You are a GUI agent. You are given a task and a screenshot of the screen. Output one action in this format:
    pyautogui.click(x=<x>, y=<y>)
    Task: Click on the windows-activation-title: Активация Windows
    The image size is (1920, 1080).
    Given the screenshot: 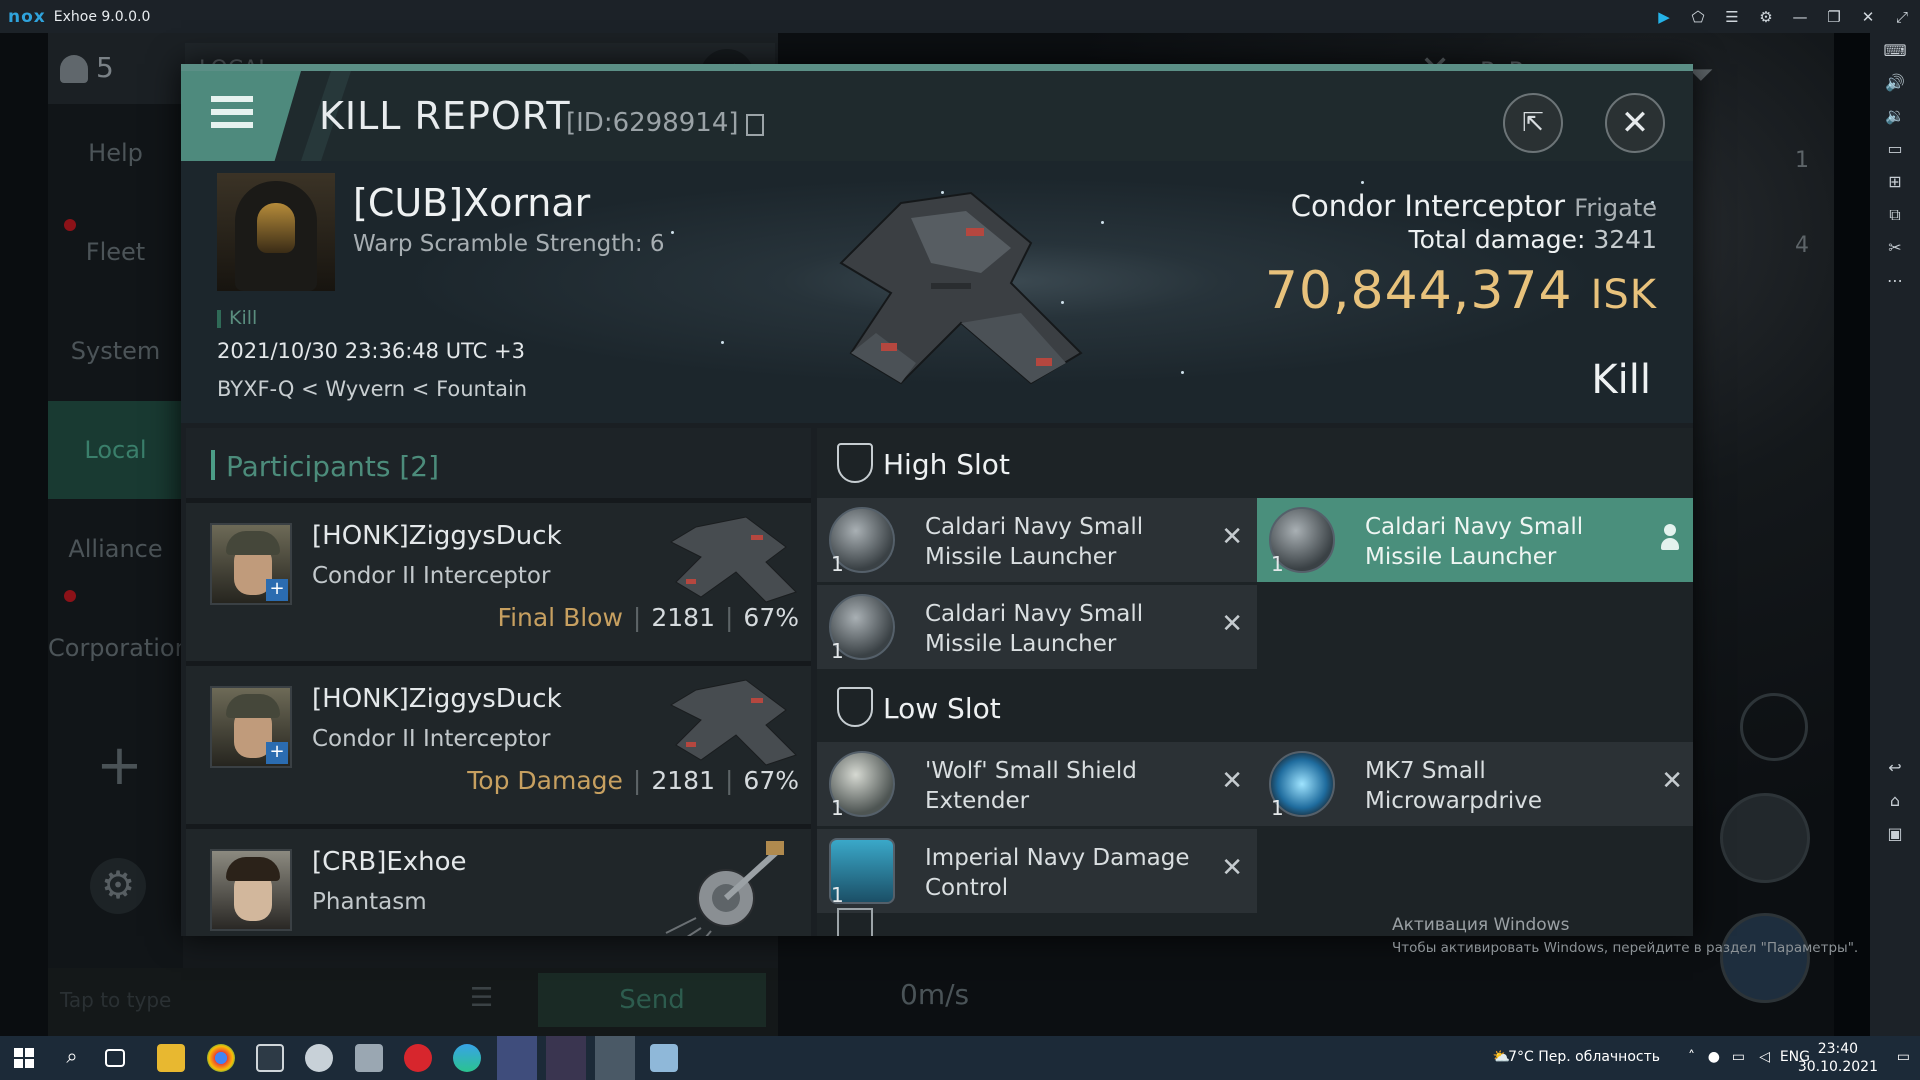 What is the action you would take?
    pyautogui.click(x=1481, y=925)
    